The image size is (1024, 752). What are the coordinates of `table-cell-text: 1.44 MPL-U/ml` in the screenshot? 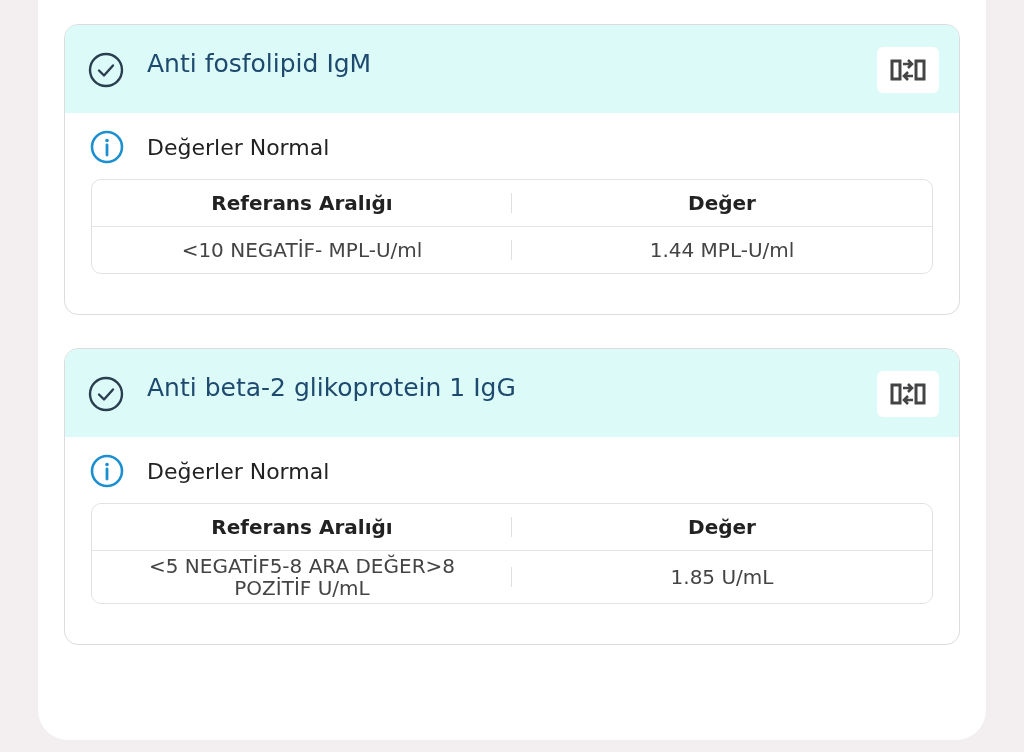 It's located at (722, 250).